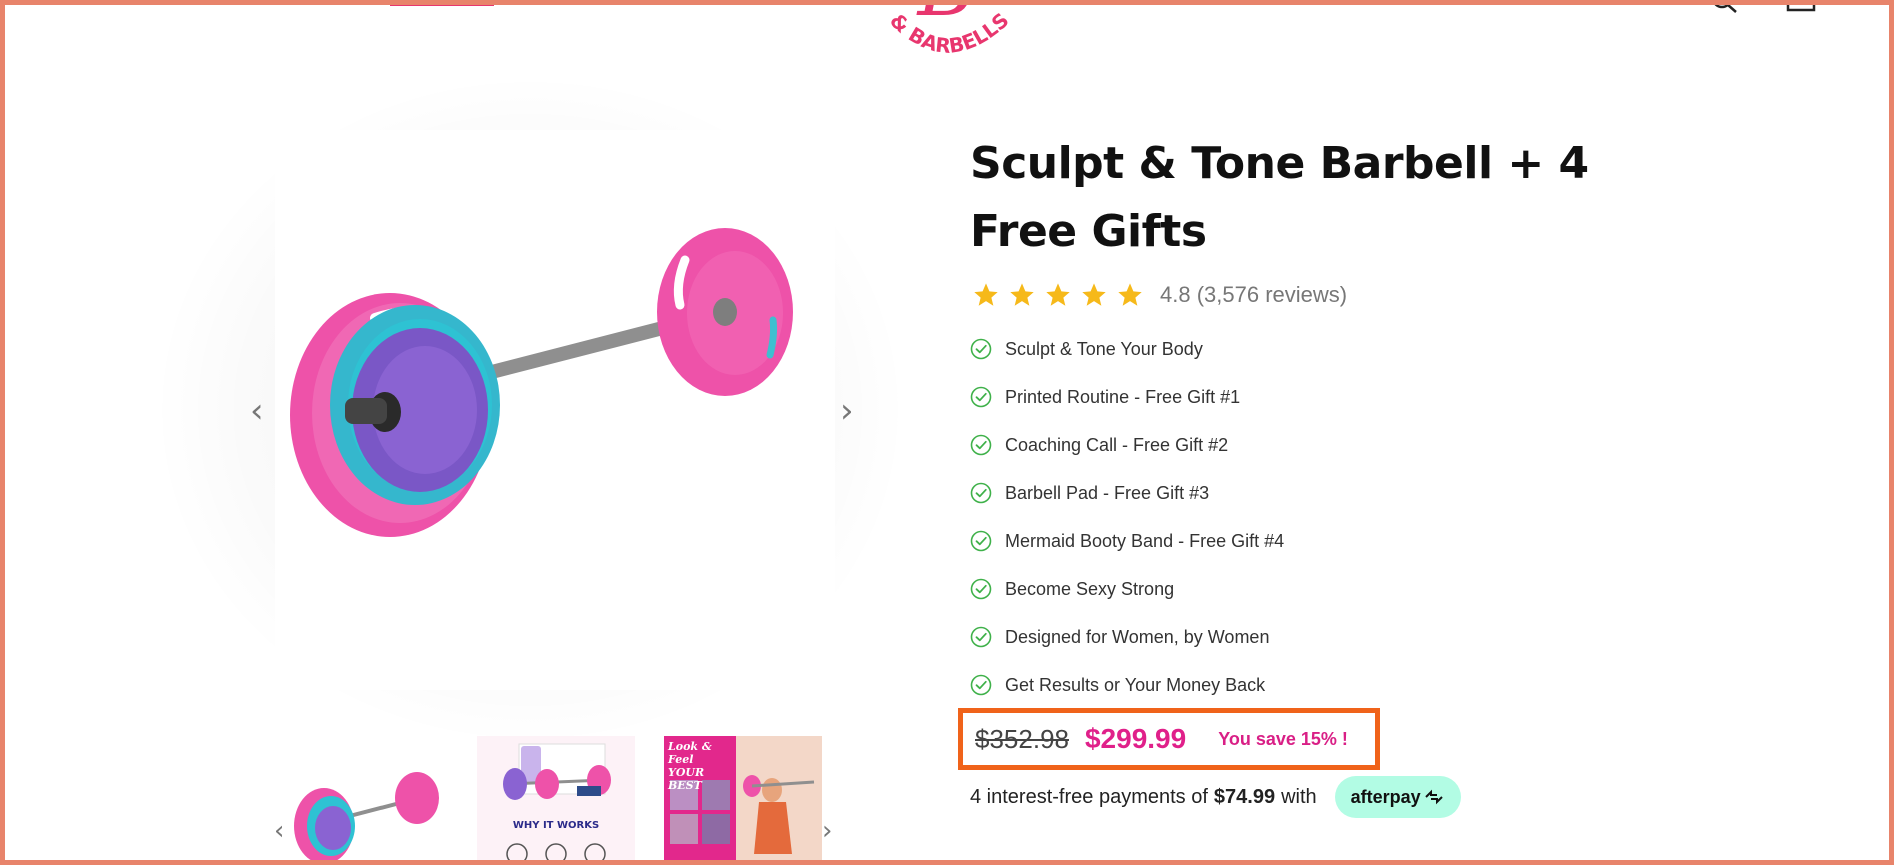 Image resolution: width=1894 pixels, height=865 pixels. What do you see at coordinates (1279, 197) in the screenshot?
I see `product-title: Sculpt & Tone Barbell + 4 Free Gifts` at bounding box center [1279, 197].